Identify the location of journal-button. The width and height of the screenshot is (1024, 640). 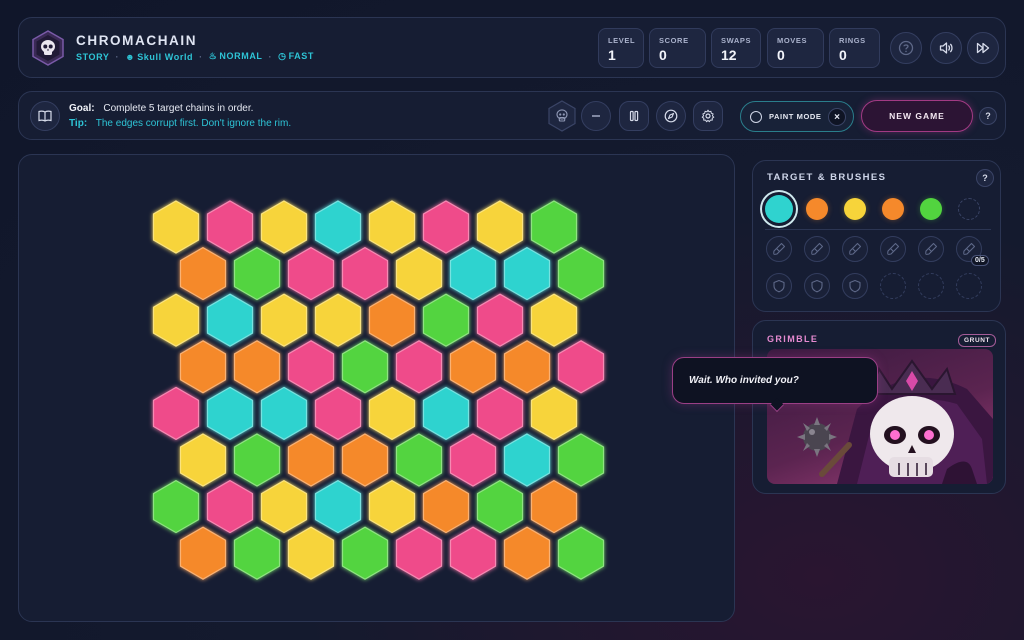
(45, 116).